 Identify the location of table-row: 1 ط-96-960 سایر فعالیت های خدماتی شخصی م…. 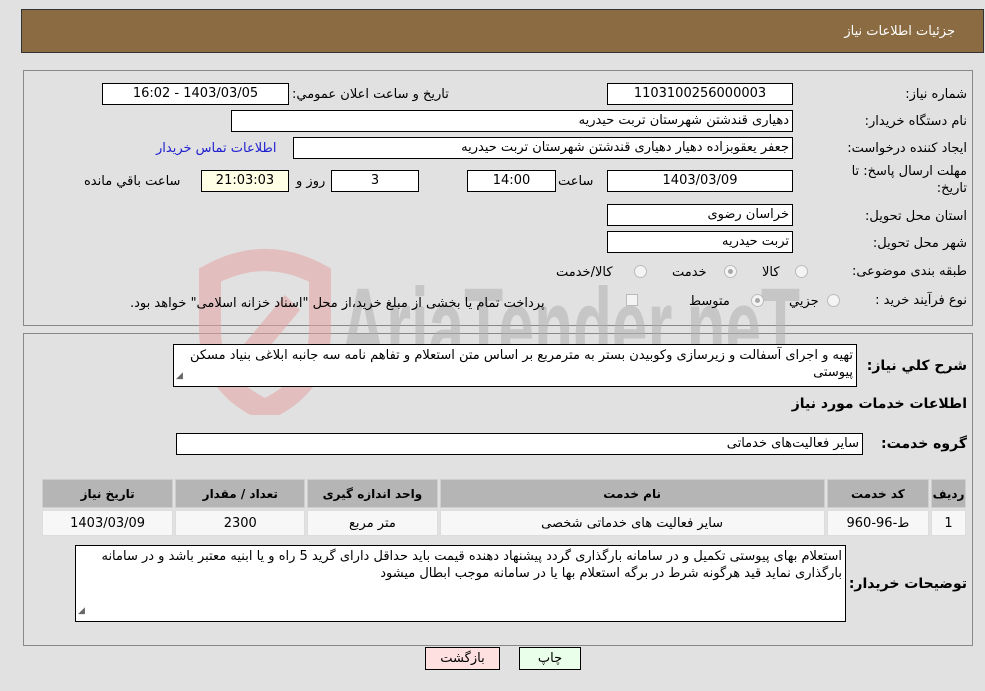
(504, 523).